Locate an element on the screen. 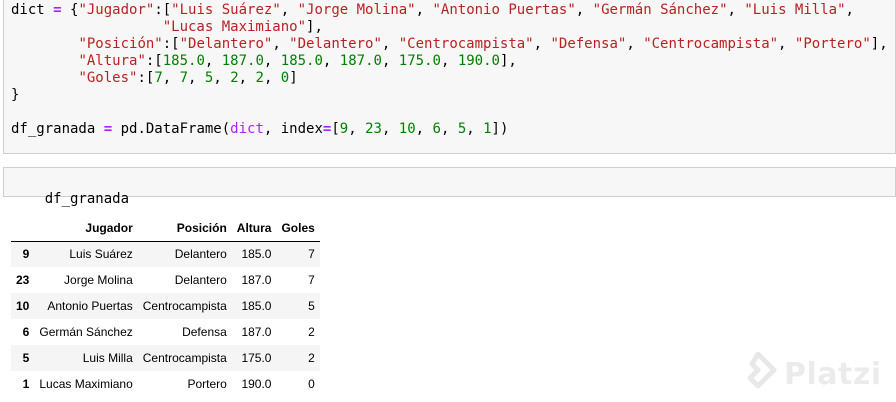 The height and width of the screenshot is (402, 896). code-token: = is located at coordinates (108, 129).